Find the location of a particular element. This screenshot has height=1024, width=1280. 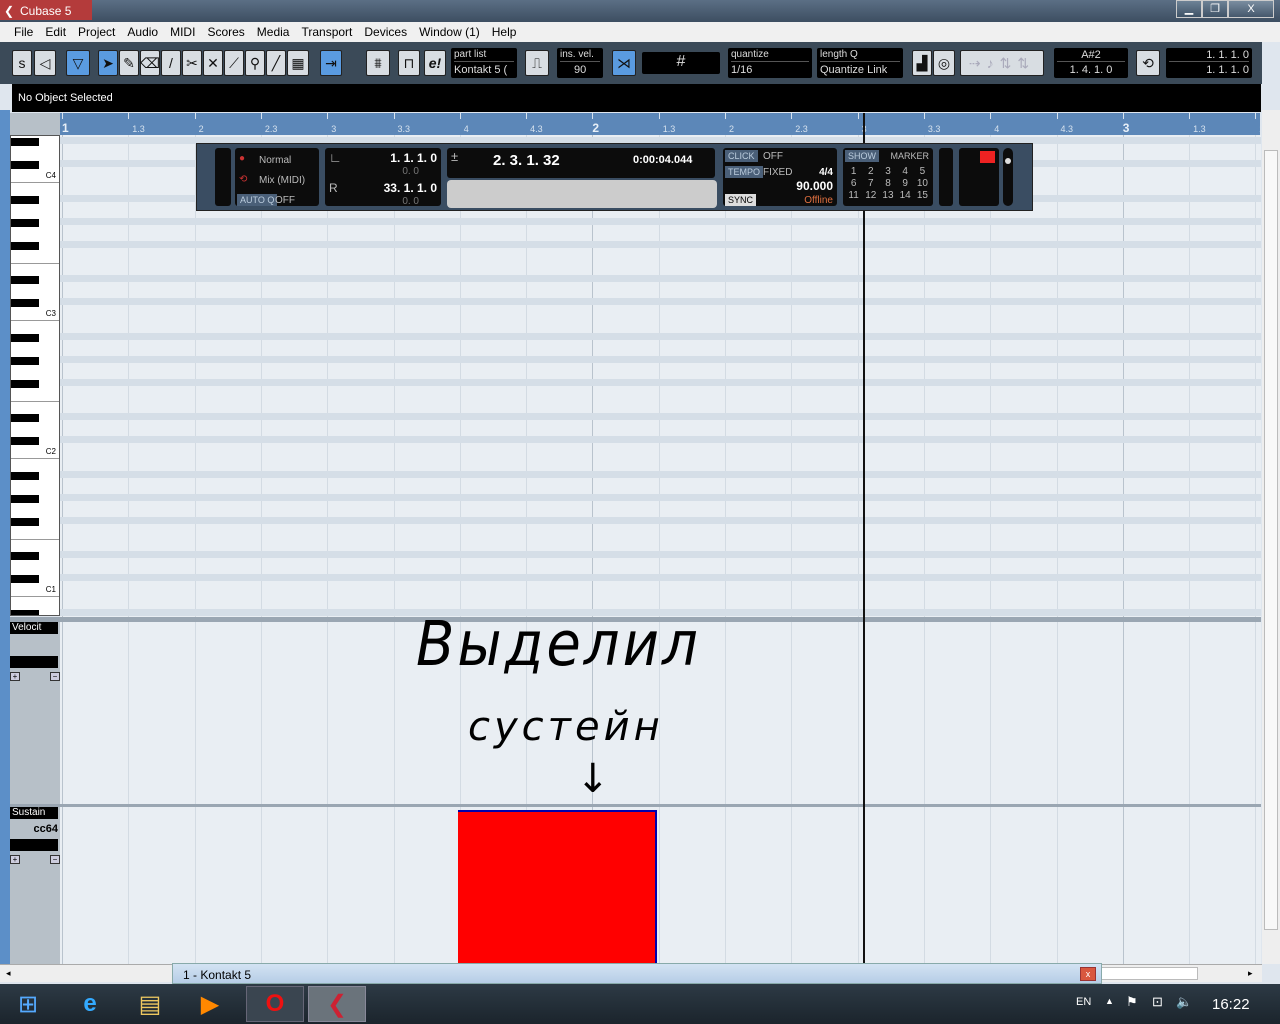

piano-keyboard: C4 C3 C2 C1 is located at coordinates (35, 375).